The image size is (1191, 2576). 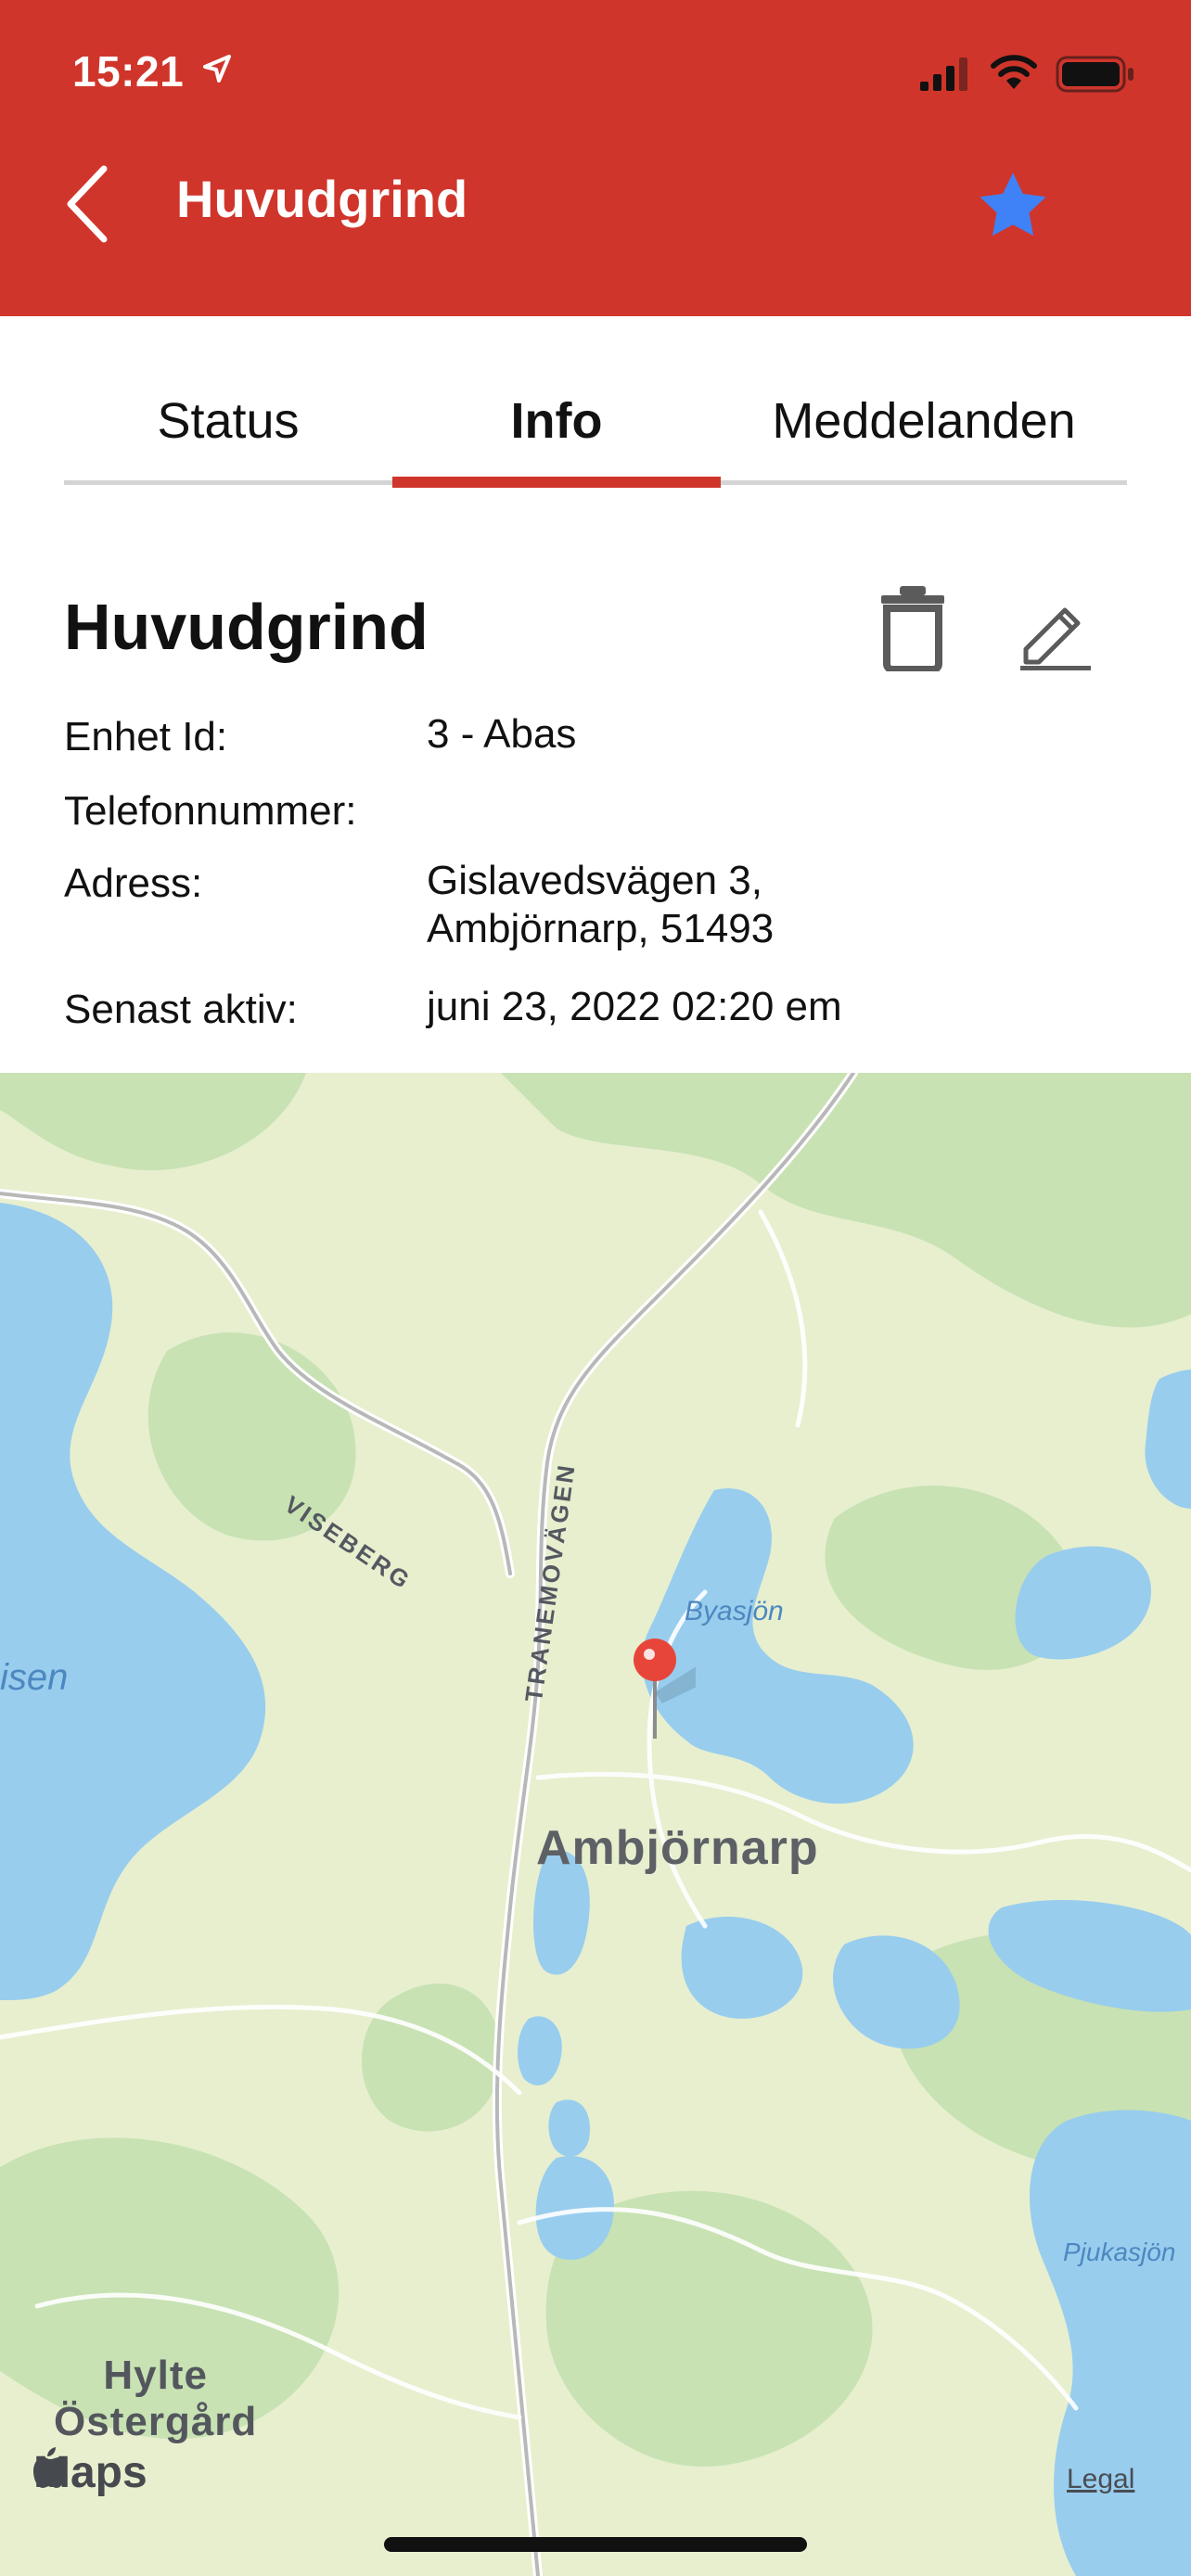 What do you see at coordinates (90, 2473) in the screenshot?
I see `maps-brand: Maps` at bounding box center [90, 2473].